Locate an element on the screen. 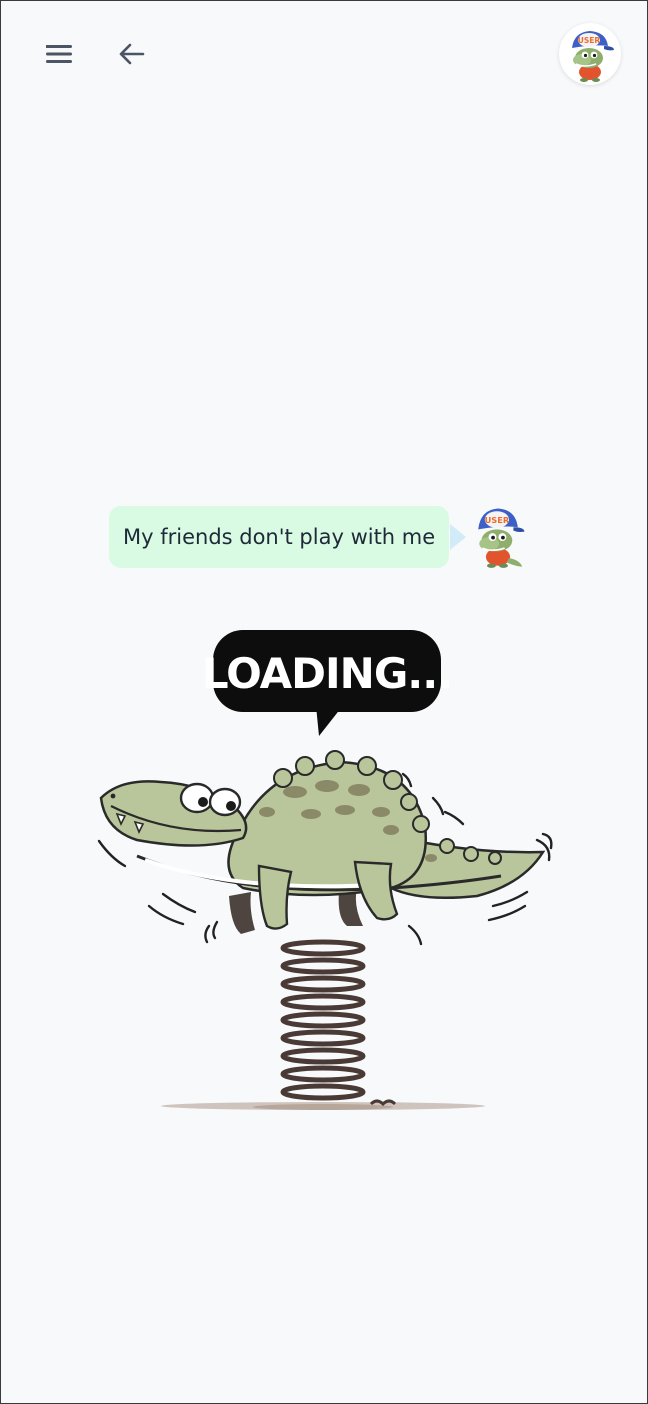 The height and width of the screenshot is (1404, 648). back-button is located at coordinates (132, 54).